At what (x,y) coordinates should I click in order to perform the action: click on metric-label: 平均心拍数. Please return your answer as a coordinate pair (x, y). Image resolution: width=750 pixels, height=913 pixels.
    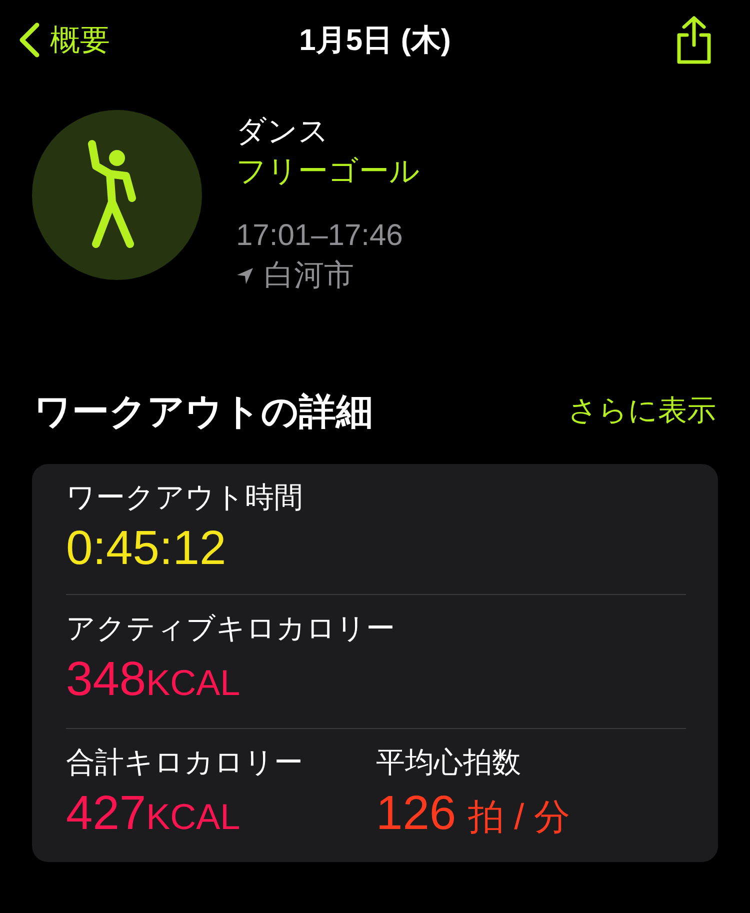
    Looking at the image, I should click on (449, 763).